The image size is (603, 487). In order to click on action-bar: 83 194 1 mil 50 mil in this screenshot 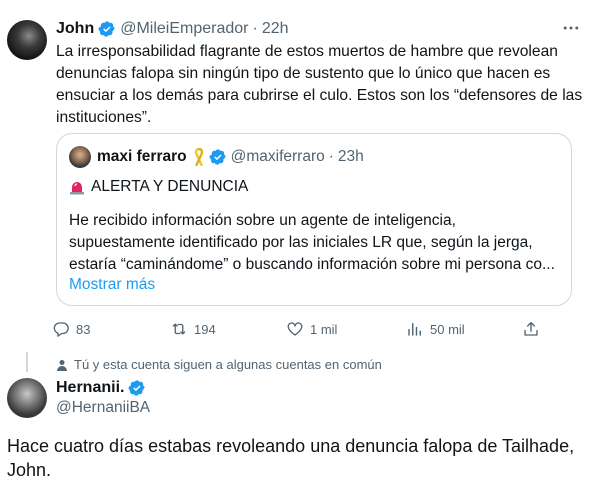, I will do `click(317, 329)`.